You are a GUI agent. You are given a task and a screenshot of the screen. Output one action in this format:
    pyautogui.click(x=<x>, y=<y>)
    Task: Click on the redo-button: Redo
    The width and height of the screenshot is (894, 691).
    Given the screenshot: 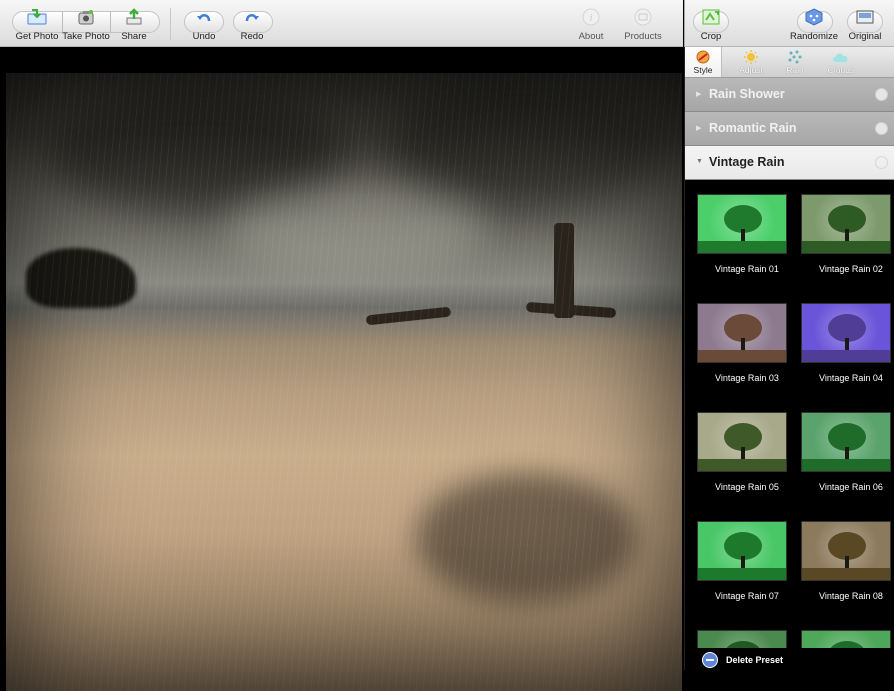 What is the action you would take?
    pyautogui.click(x=252, y=24)
    